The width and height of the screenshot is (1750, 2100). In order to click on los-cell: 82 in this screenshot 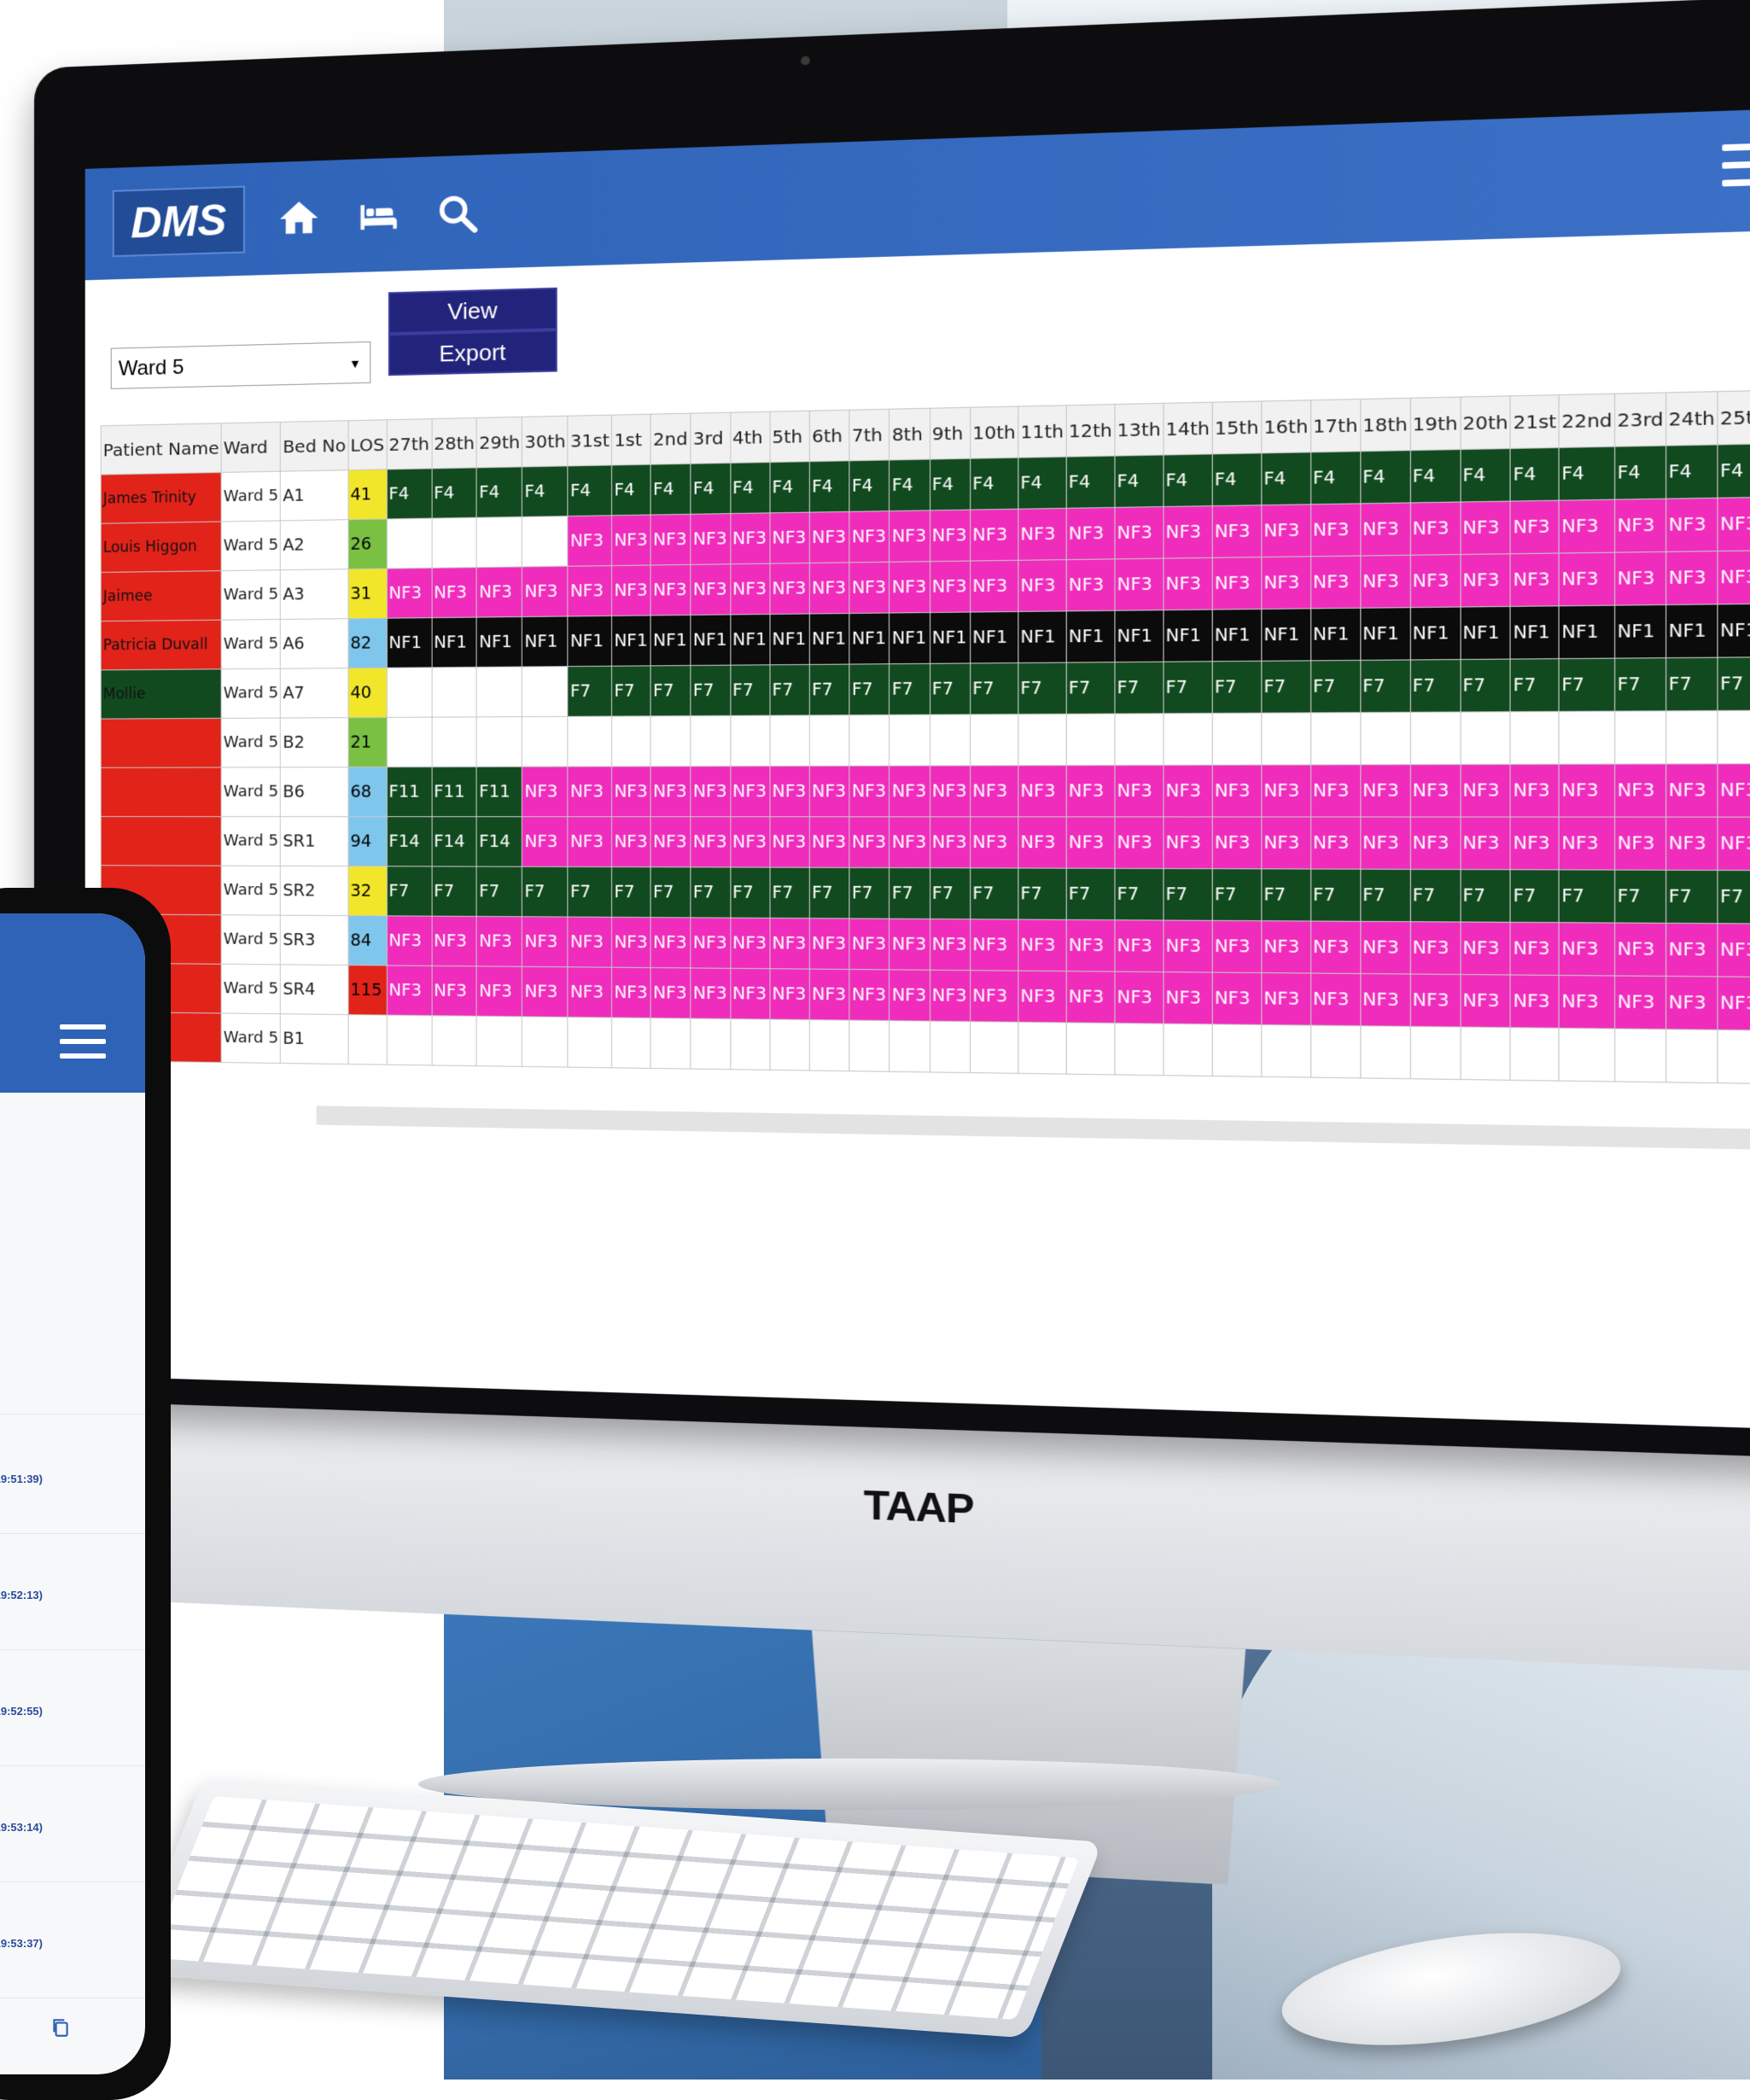, I will do `click(367, 643)`.